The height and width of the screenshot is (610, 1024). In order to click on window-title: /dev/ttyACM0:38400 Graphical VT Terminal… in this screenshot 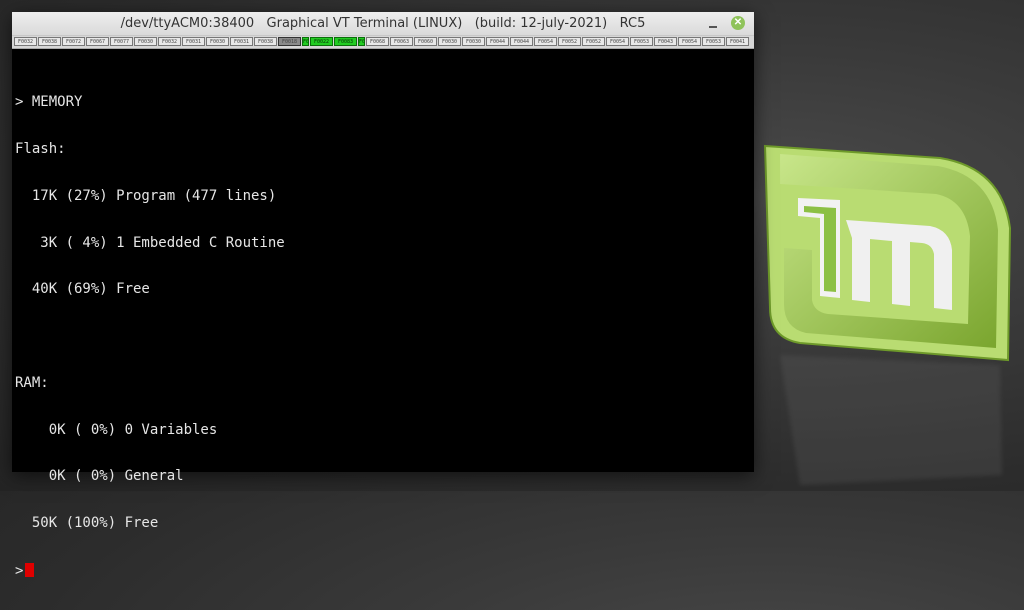, I will do `click(383, 23)`.